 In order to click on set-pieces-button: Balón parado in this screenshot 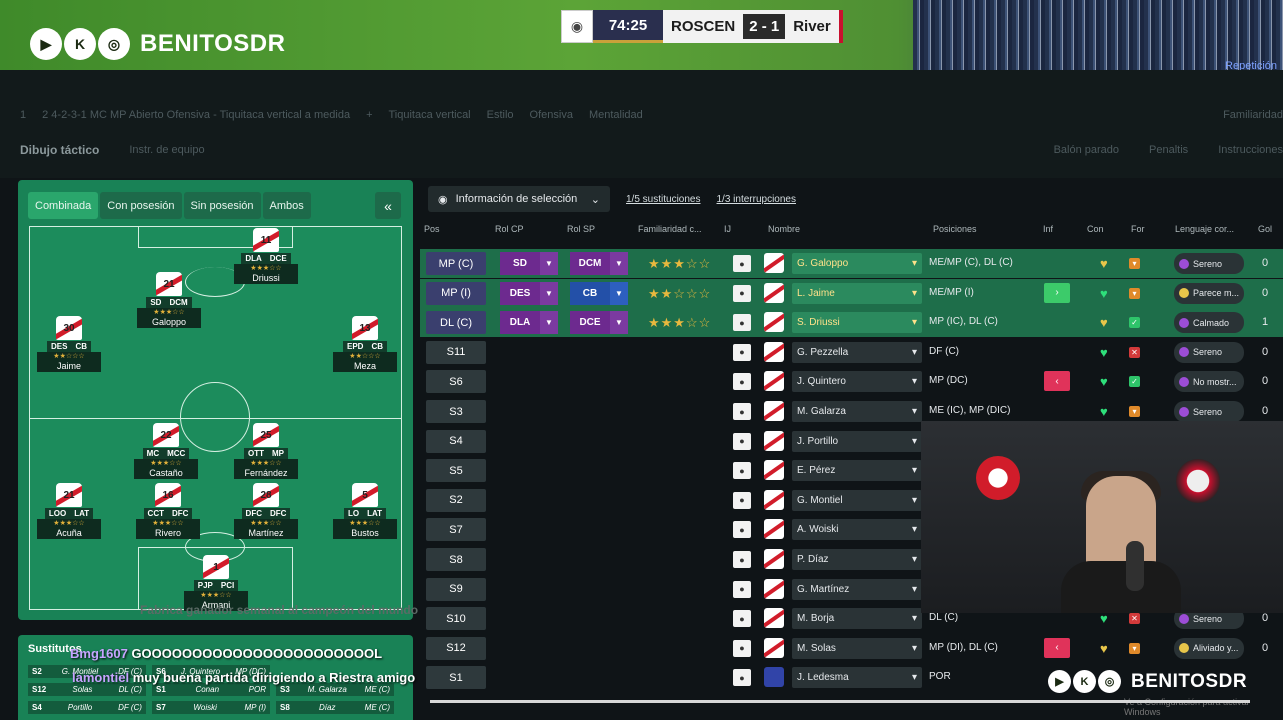, I will do `click(1086, 150)`.